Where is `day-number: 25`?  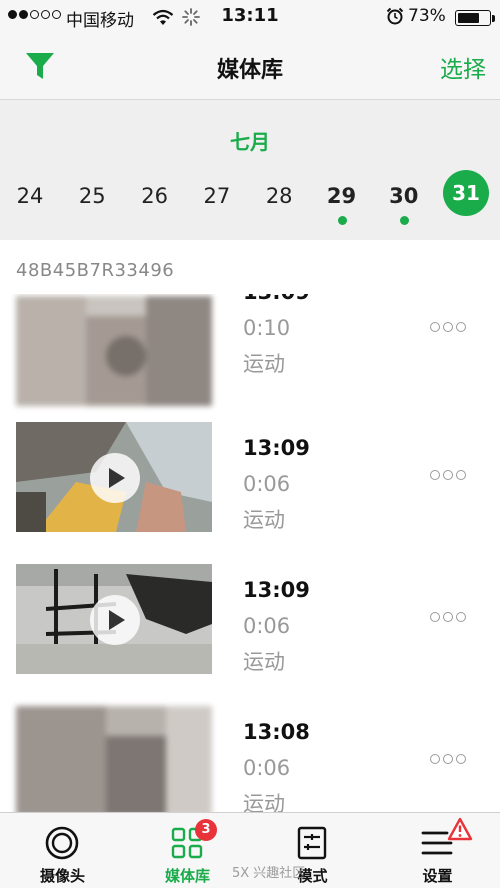 day-number: 25 is located at coordinates (92, 196).